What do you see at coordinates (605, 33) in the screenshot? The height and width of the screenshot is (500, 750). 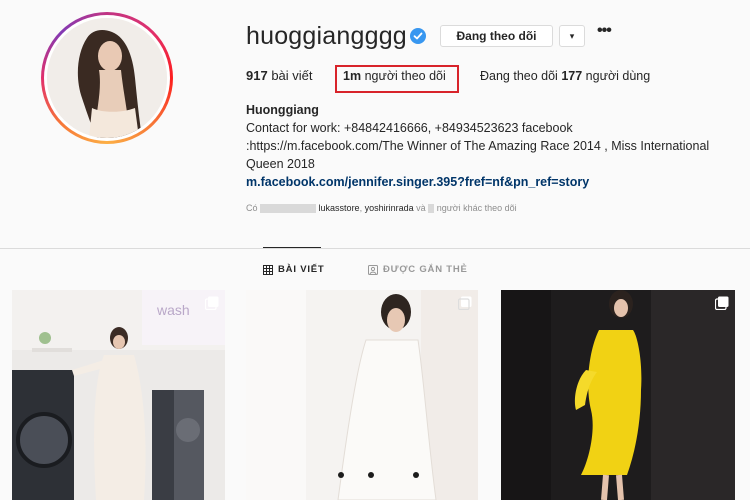 I see `more-options-icon: •••` at bounding box center [605, 33].